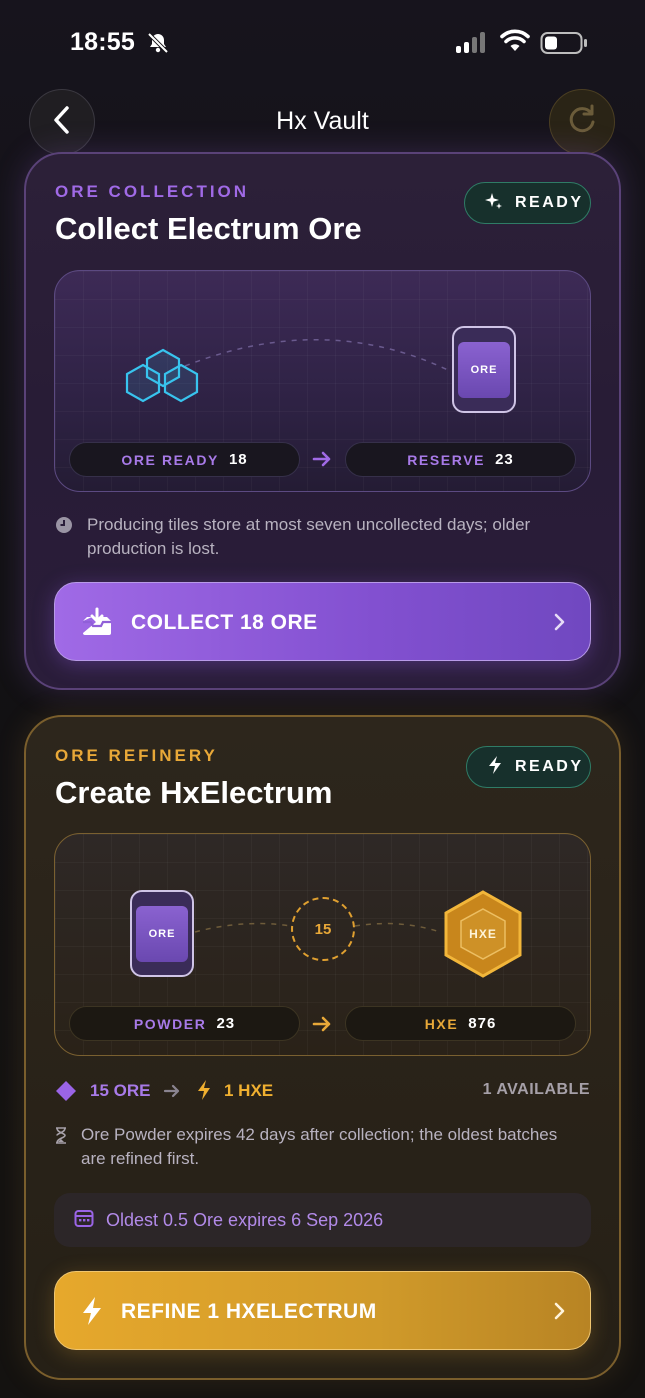 The image size is (645, 1398). What do you see at coordinates (102, 42) in the screenshot?
I see `status-time: 18:55` at bounding box center [102, 42].